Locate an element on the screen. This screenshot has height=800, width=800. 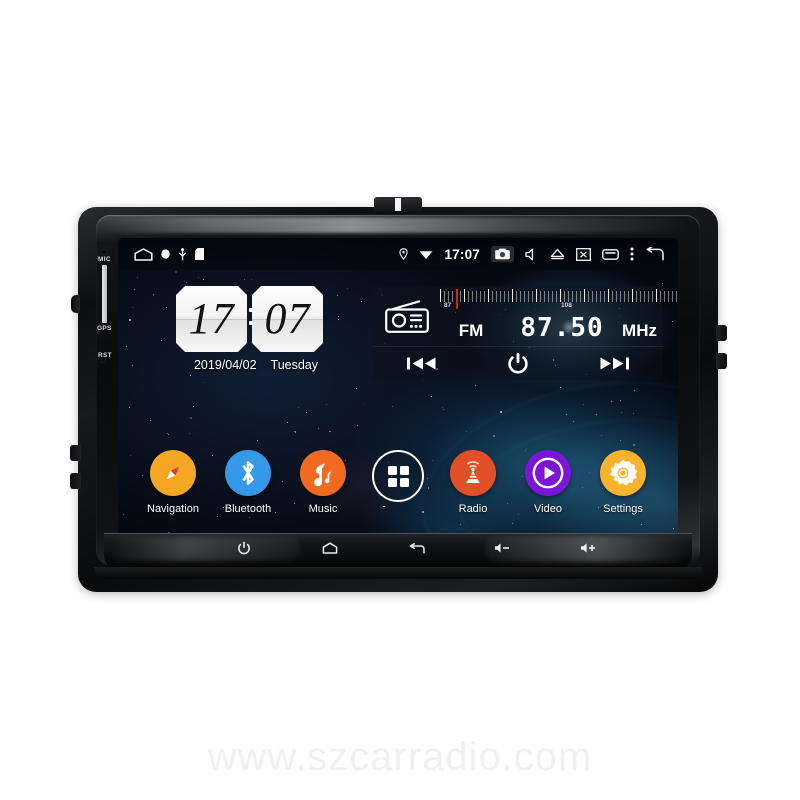
tuner-scale-min: 87 is located at coordinates (448, 305).